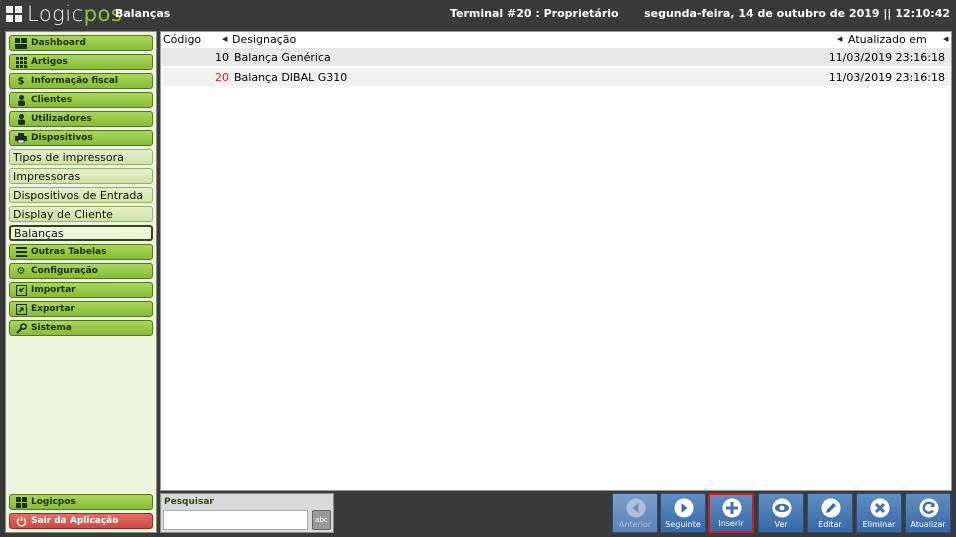 The image size is (956, 537). Describe the element at coordinates (182, 39) in the screenshot. I see `column-header-codigo: Código` at that location.